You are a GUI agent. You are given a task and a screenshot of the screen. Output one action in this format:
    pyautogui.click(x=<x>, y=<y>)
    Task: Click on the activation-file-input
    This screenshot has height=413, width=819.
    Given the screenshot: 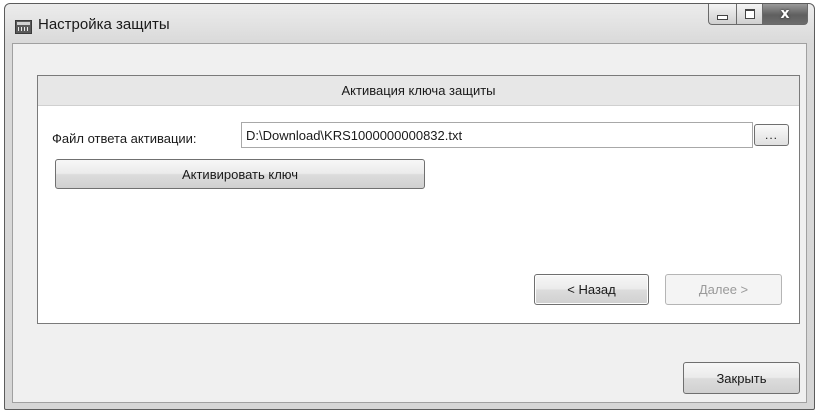 What is the action you would take?
    pyautogui.click(x=497, y=135)
    